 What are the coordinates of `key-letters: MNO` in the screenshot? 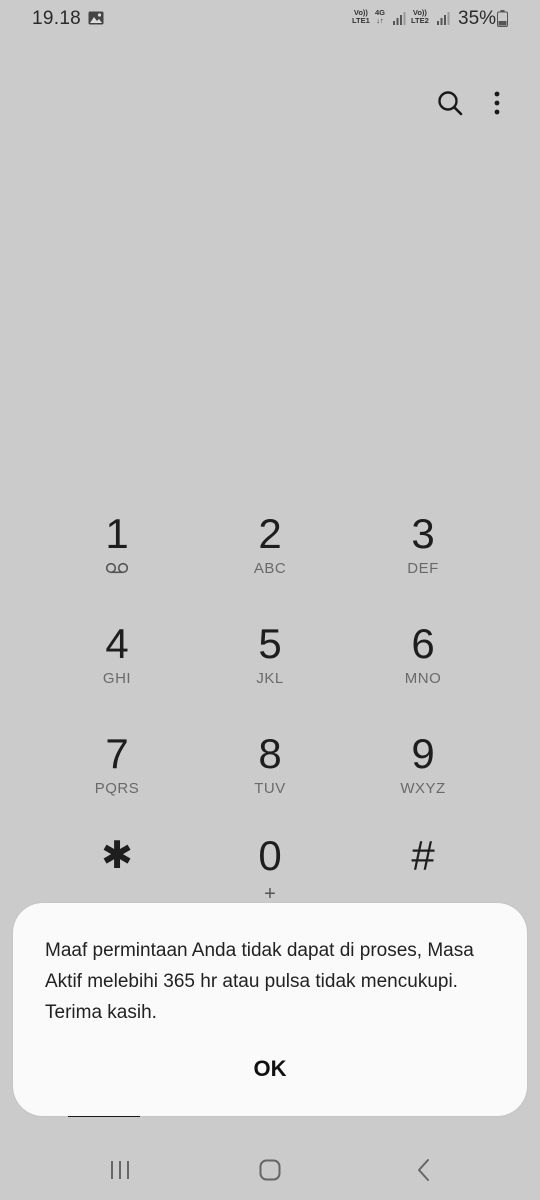 It's located at (423, 678).